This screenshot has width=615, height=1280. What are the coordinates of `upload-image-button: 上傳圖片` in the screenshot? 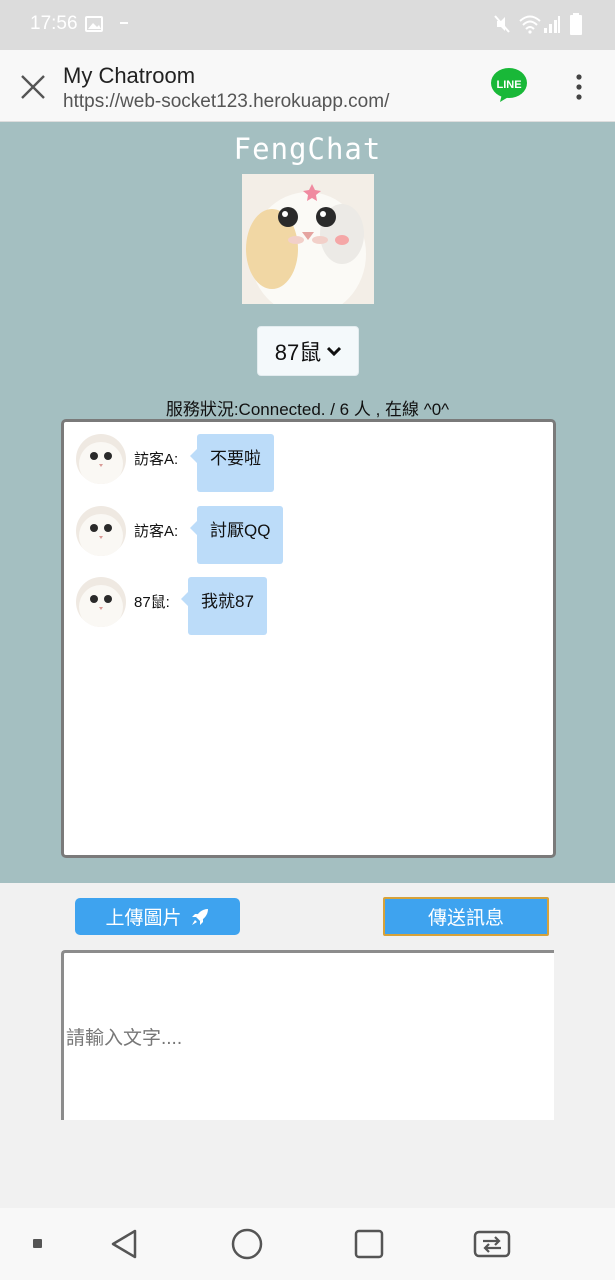 It's located at (157, 916).